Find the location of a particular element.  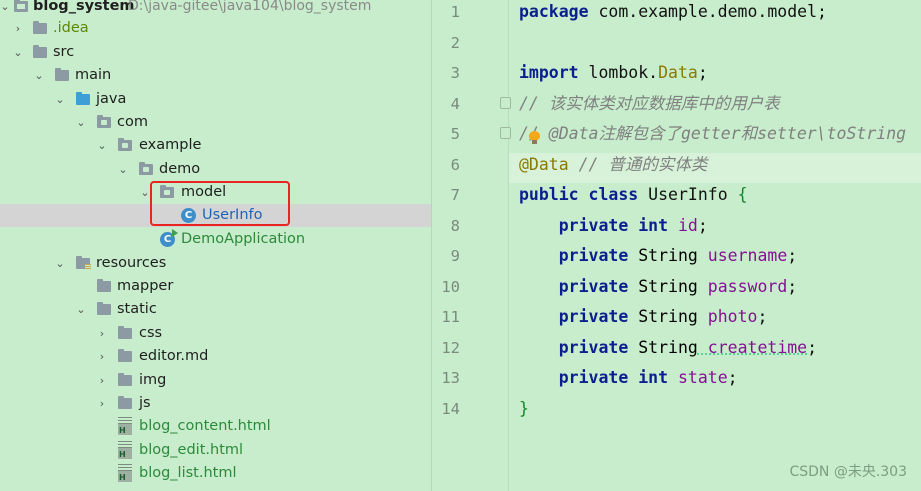

tree-item-editor-md: › editor.md is located at coordinates (215, 356).